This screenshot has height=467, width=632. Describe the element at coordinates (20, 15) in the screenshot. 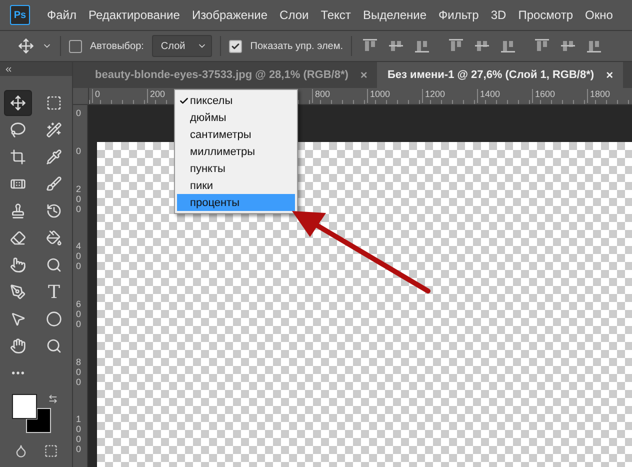

I see `app-logo: Ps` at that location.